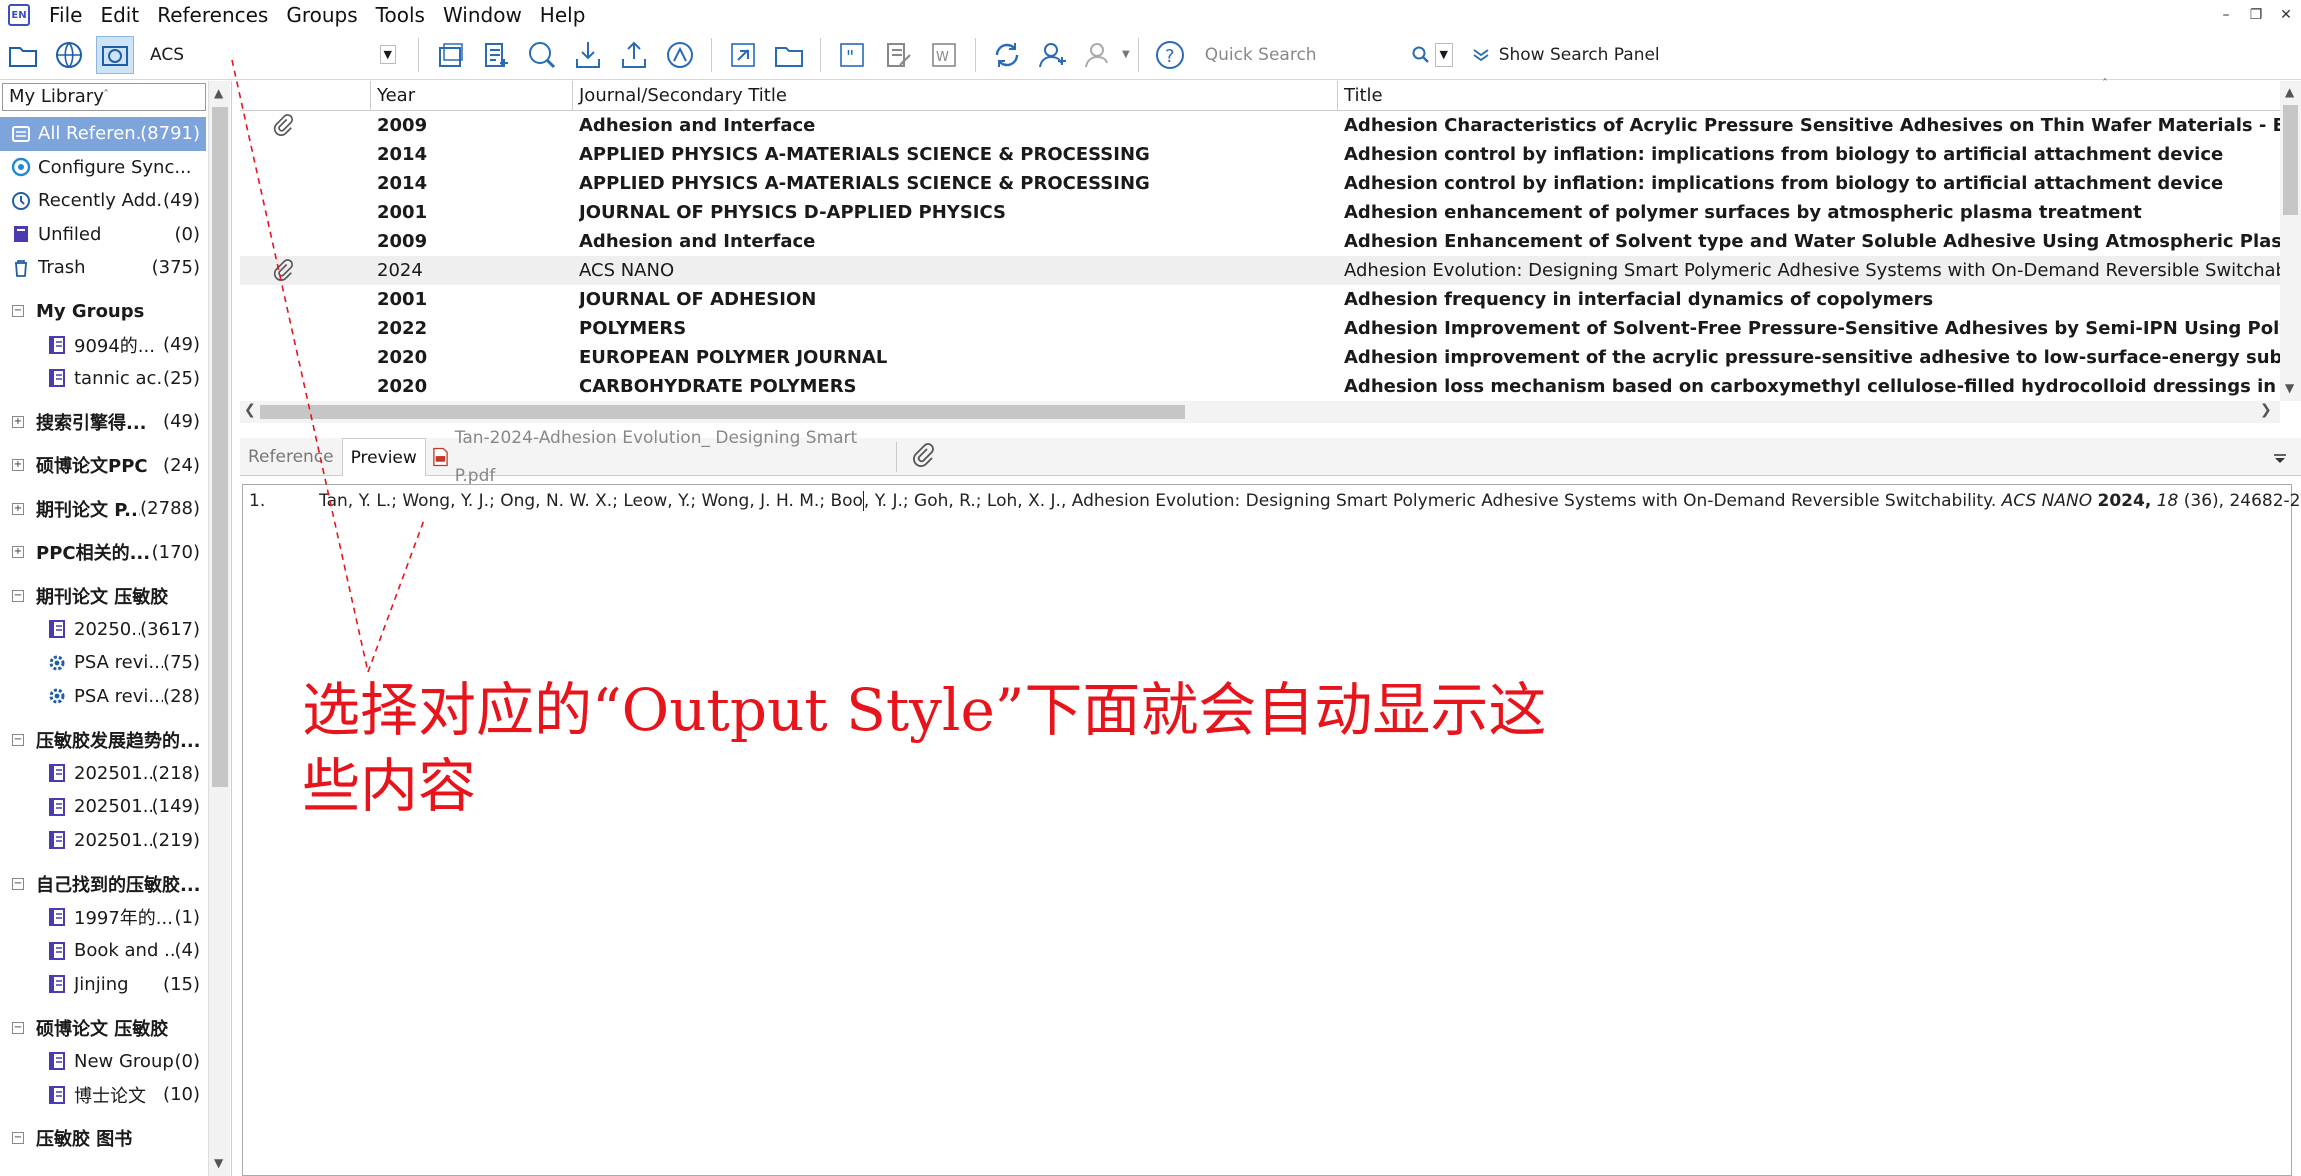 This screenshot has height=1176, width=2301. Describe the element at coordinates (103, 1062) in the screenshot. I see `group-item: New Group (0)` at that location.